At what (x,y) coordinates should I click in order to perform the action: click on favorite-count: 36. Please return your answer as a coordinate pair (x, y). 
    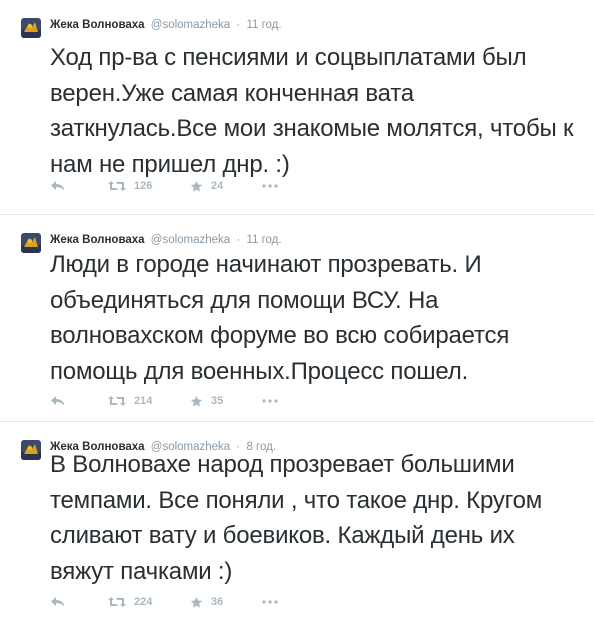
    Looking at the image, I should click on (217, 602).